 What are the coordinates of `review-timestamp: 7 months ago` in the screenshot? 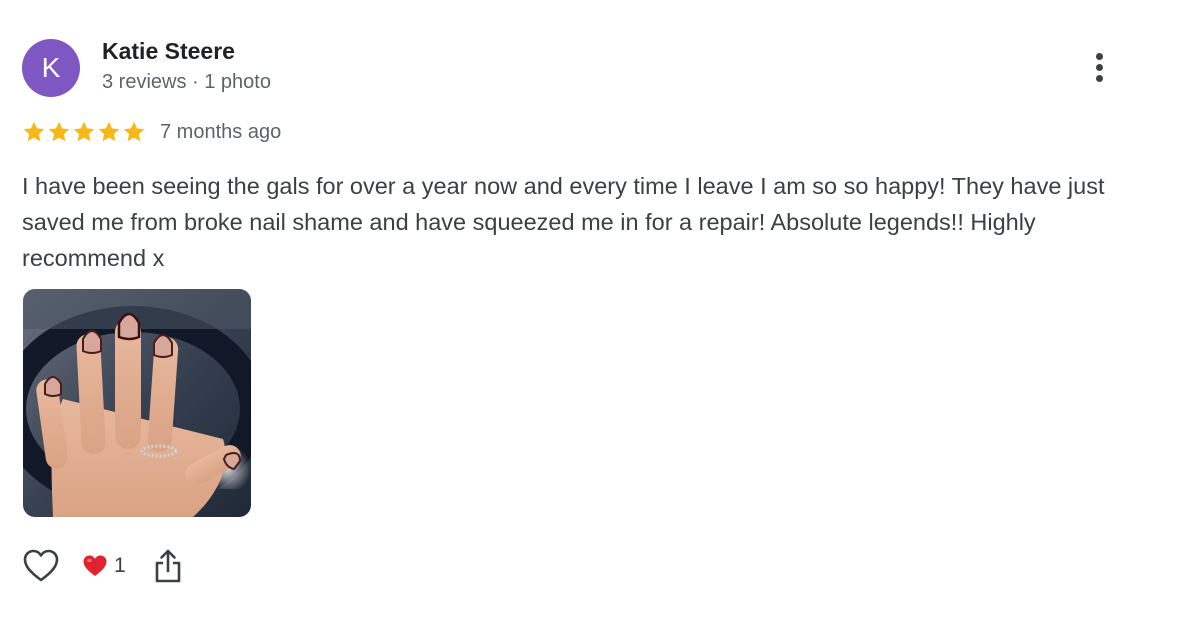 It's located at (221, 131).